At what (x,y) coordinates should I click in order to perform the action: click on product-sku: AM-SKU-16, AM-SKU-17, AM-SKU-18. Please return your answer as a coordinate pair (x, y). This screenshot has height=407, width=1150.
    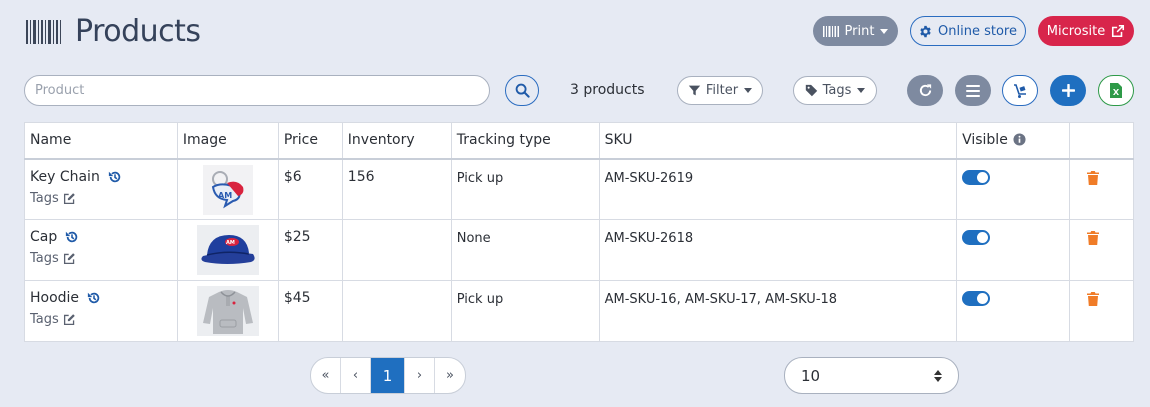
    Looking at the image, I should click on (778, 311).